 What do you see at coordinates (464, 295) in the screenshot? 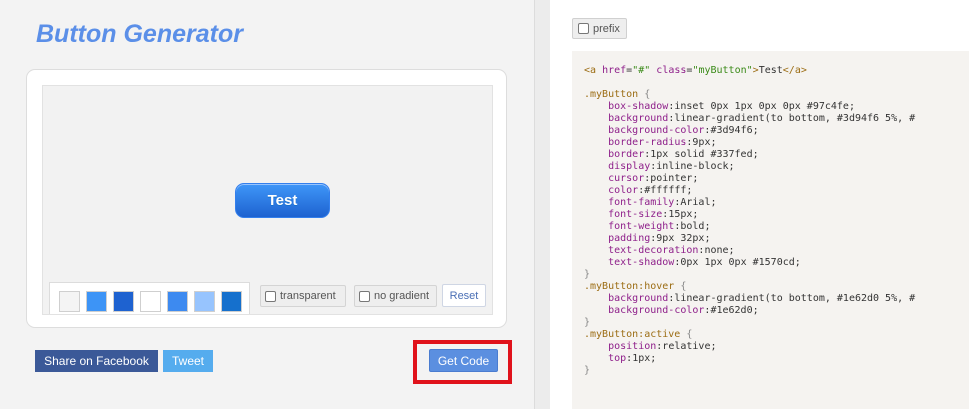
I see `reset-button: Reset` at bounding box center [464, 295].